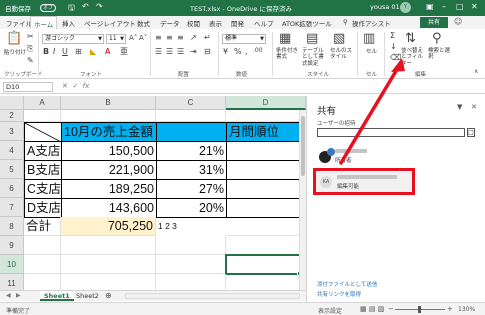 This screenshot has height=315, width=485. I want to click on feedback-icon: ☺, so click(458, 21).